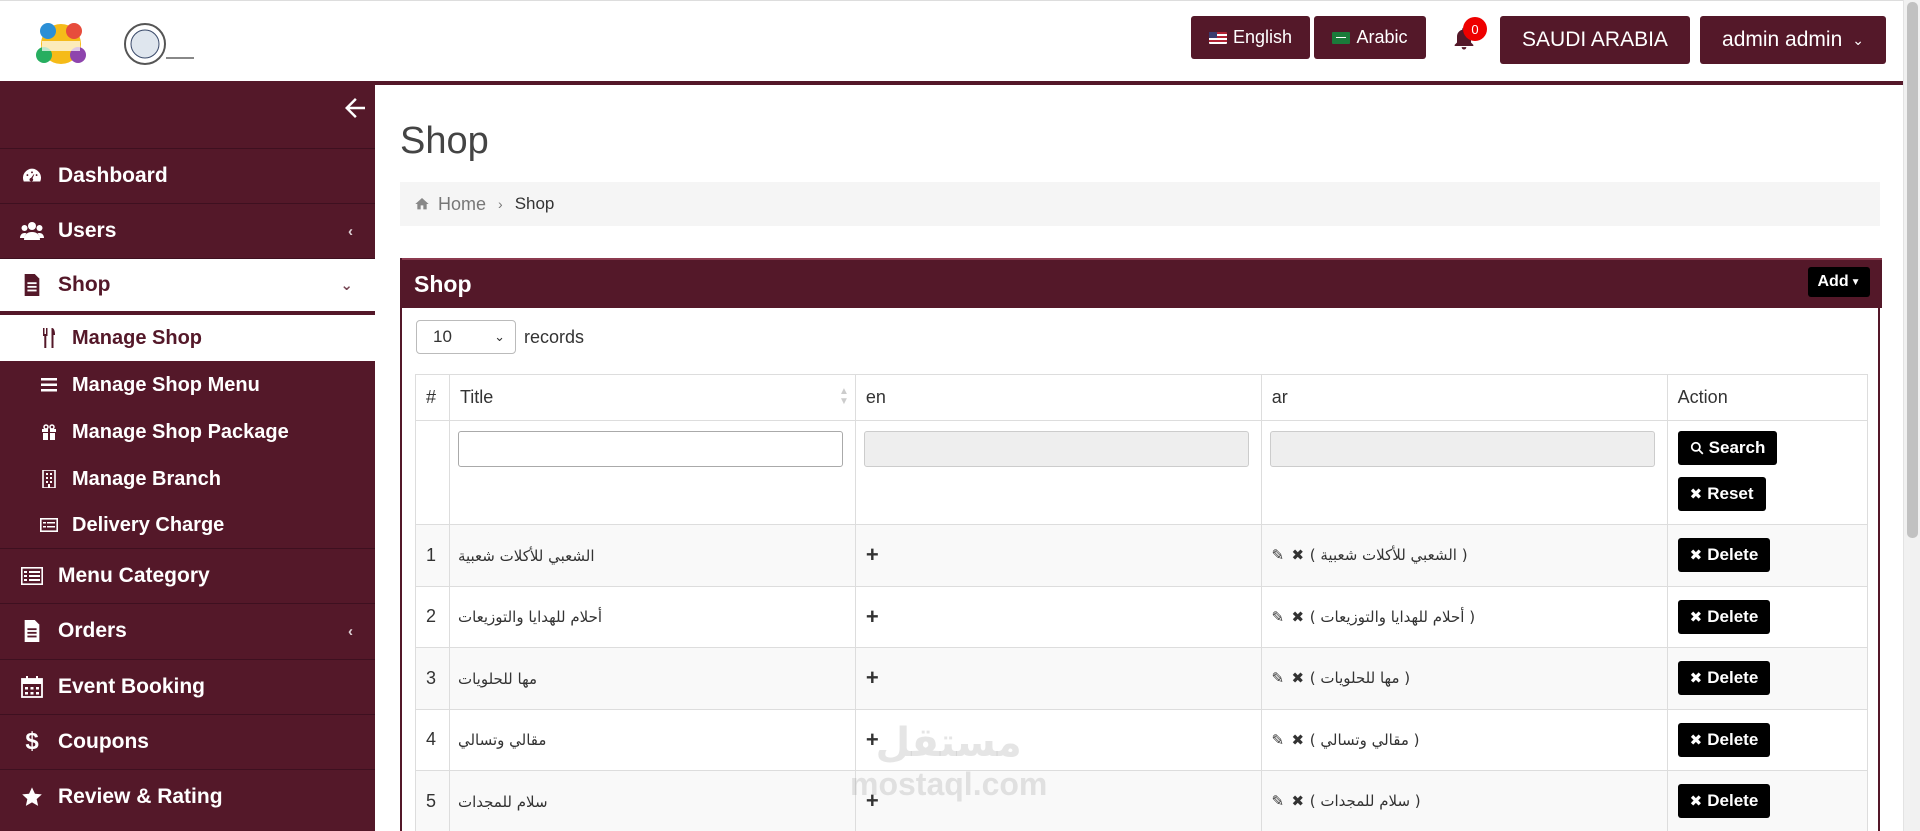 This screenshot has height=831, width=1920. Describe the element at coordinates (32, 576) in the screenshot. I see `list-icon` at that location.